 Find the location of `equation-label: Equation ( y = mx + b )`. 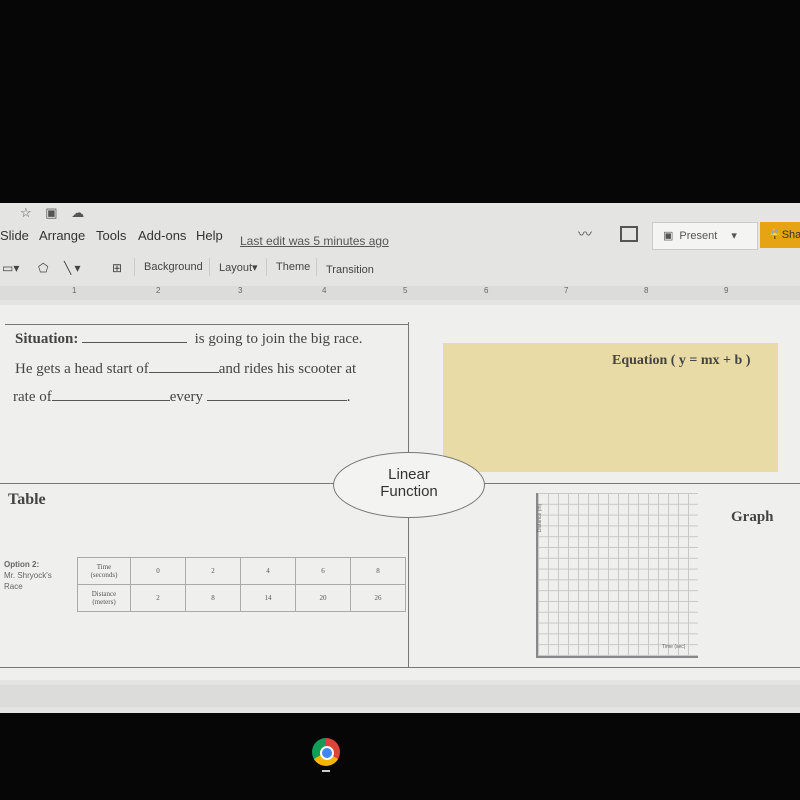

equation-label: Equation ( y = mx + b ) is located at coordinates (681, 360).